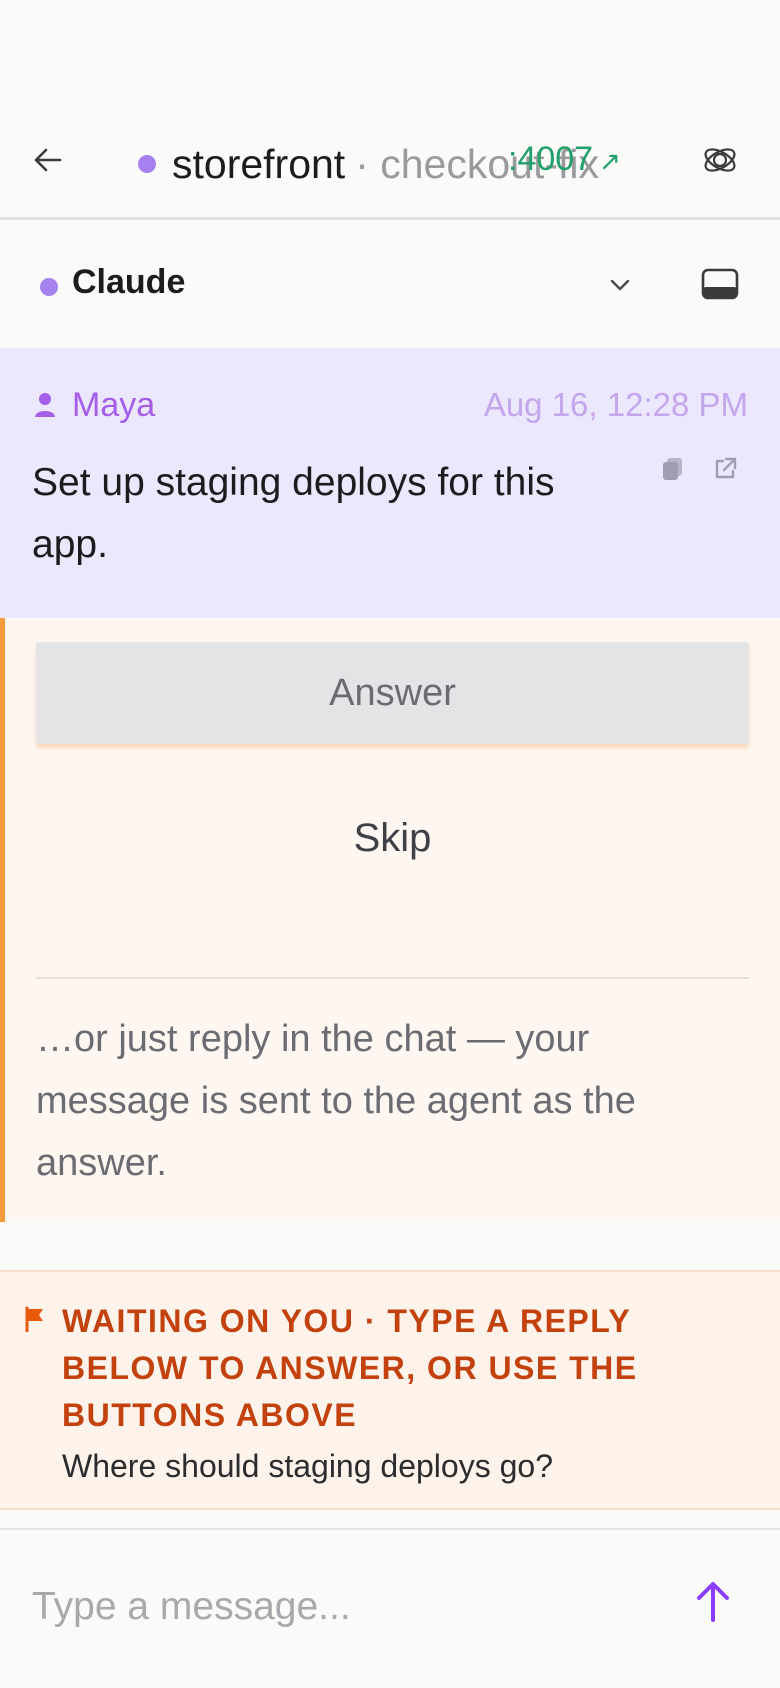 This screenshot has width=780, height=1688. Describe the element at coordinates (390, 285) in the screenshot. I see `agent-selector: Claude` at that location.